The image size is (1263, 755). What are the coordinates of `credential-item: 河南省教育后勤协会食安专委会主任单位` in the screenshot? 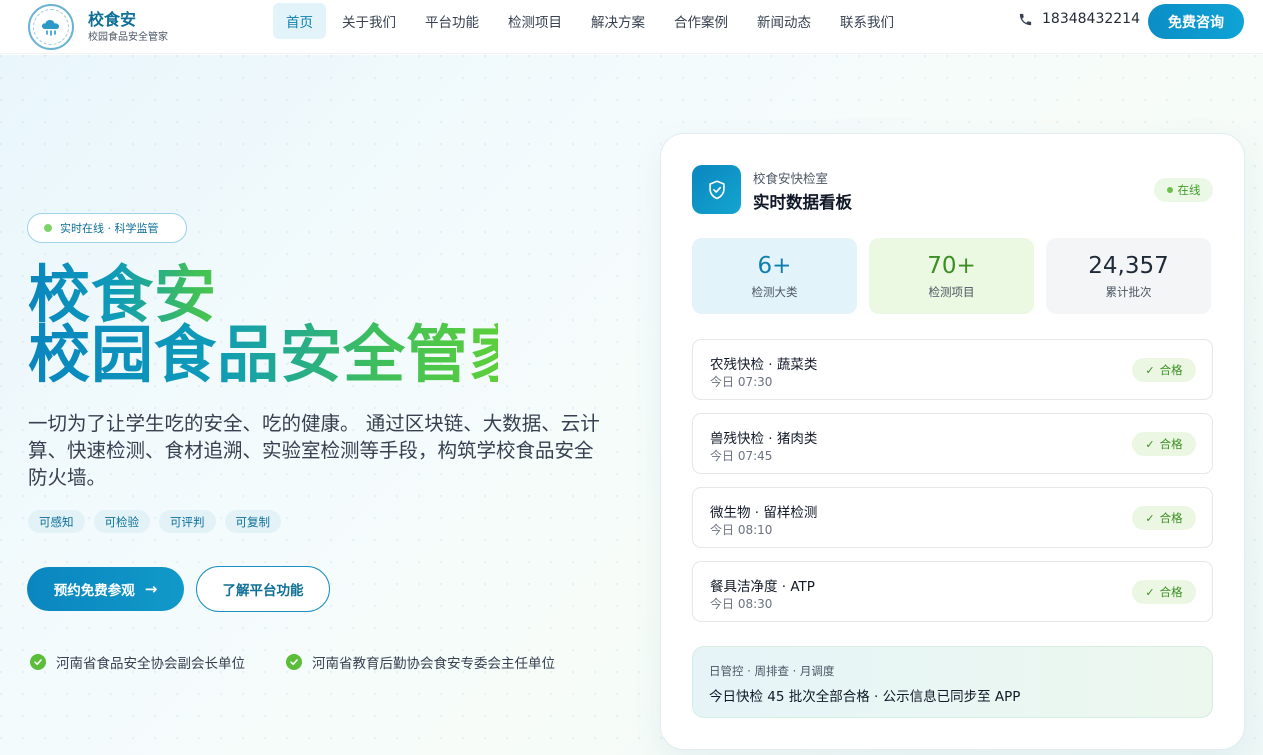 It's located at (420, 662).